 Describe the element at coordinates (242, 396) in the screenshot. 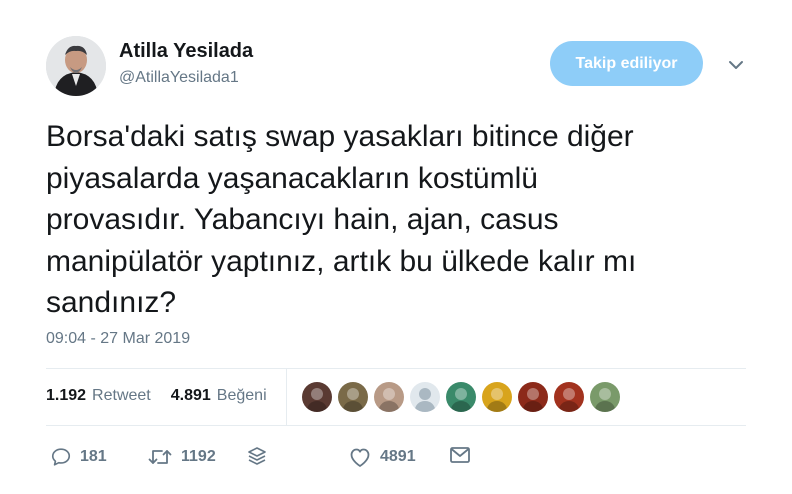

I see `like-stat-label: Beğeni` at that location.